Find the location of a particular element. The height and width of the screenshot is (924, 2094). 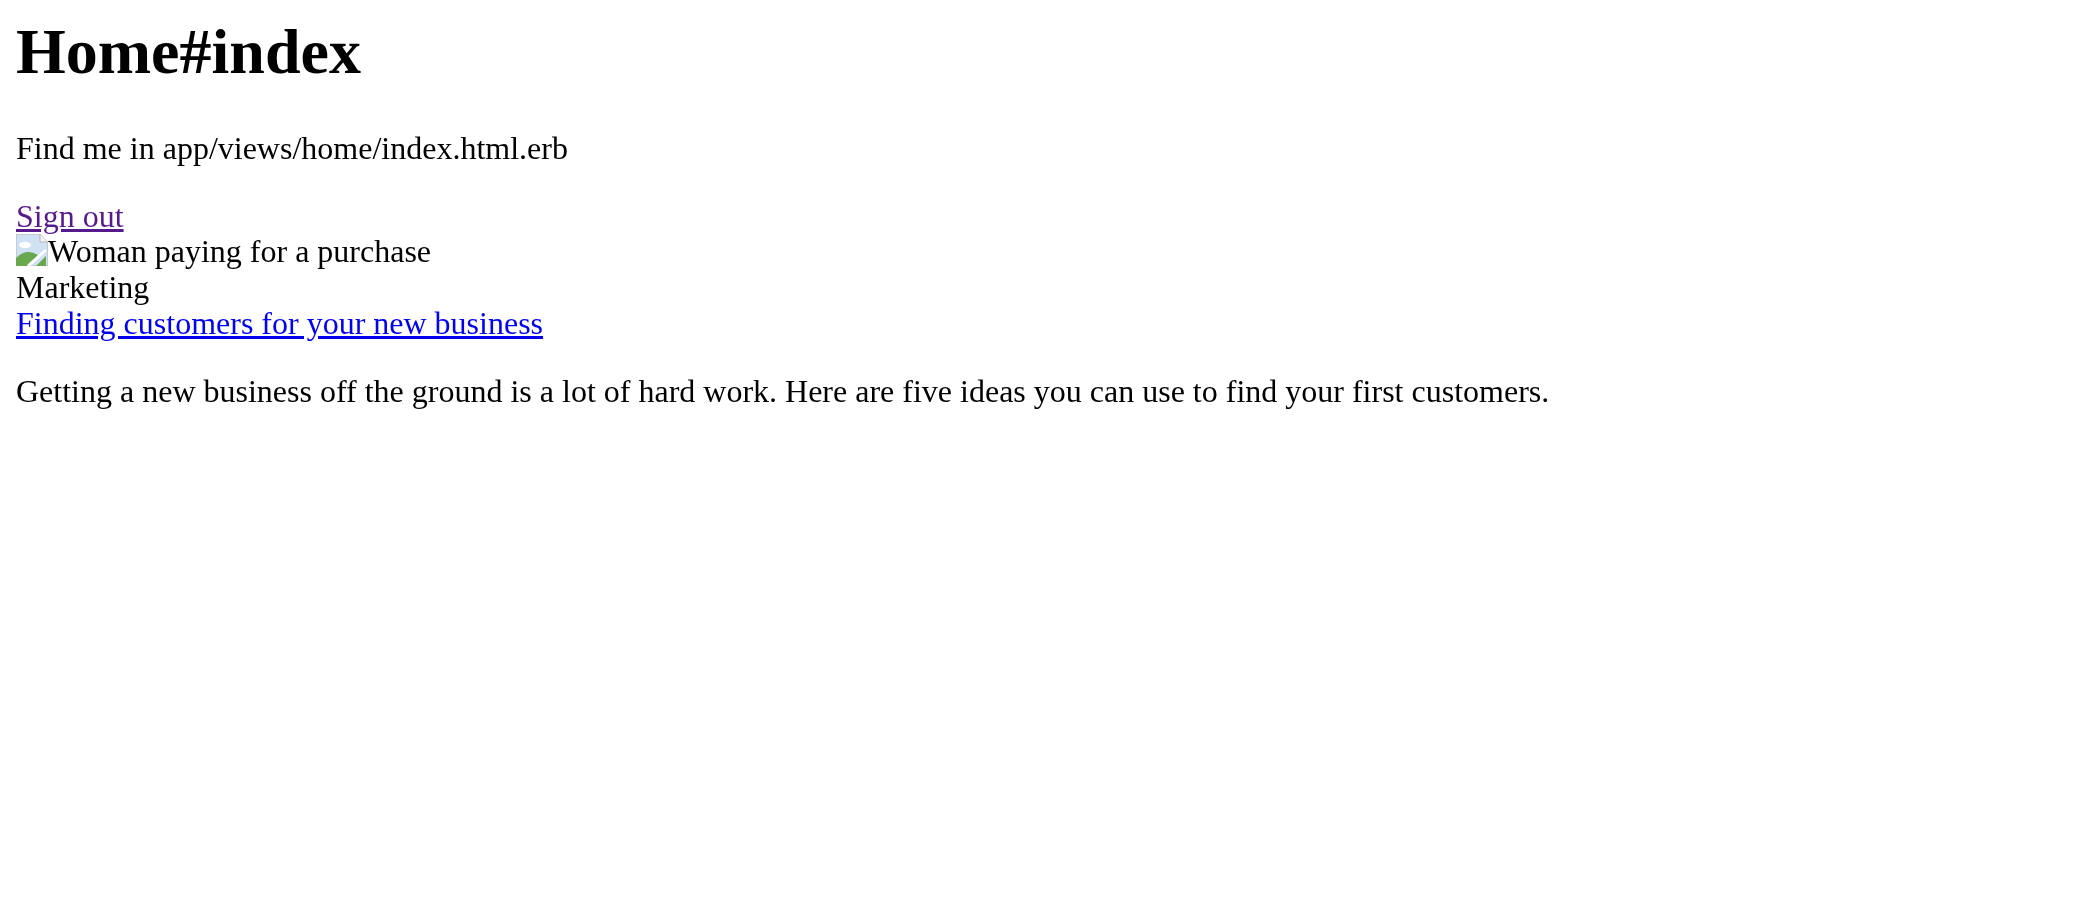

article-summary: Getting a new business off the ground is a lot of hard work. Here are five ideas you can use to find your first customers. is located at coordinates (783, 391).